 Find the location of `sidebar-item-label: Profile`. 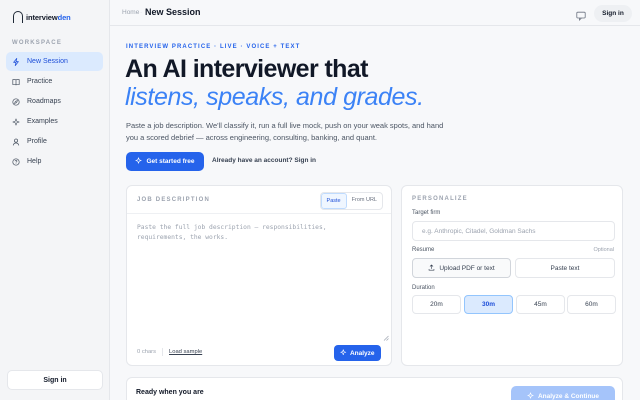

sidebar-item-label: Profile is located at coordinates (37, 141).